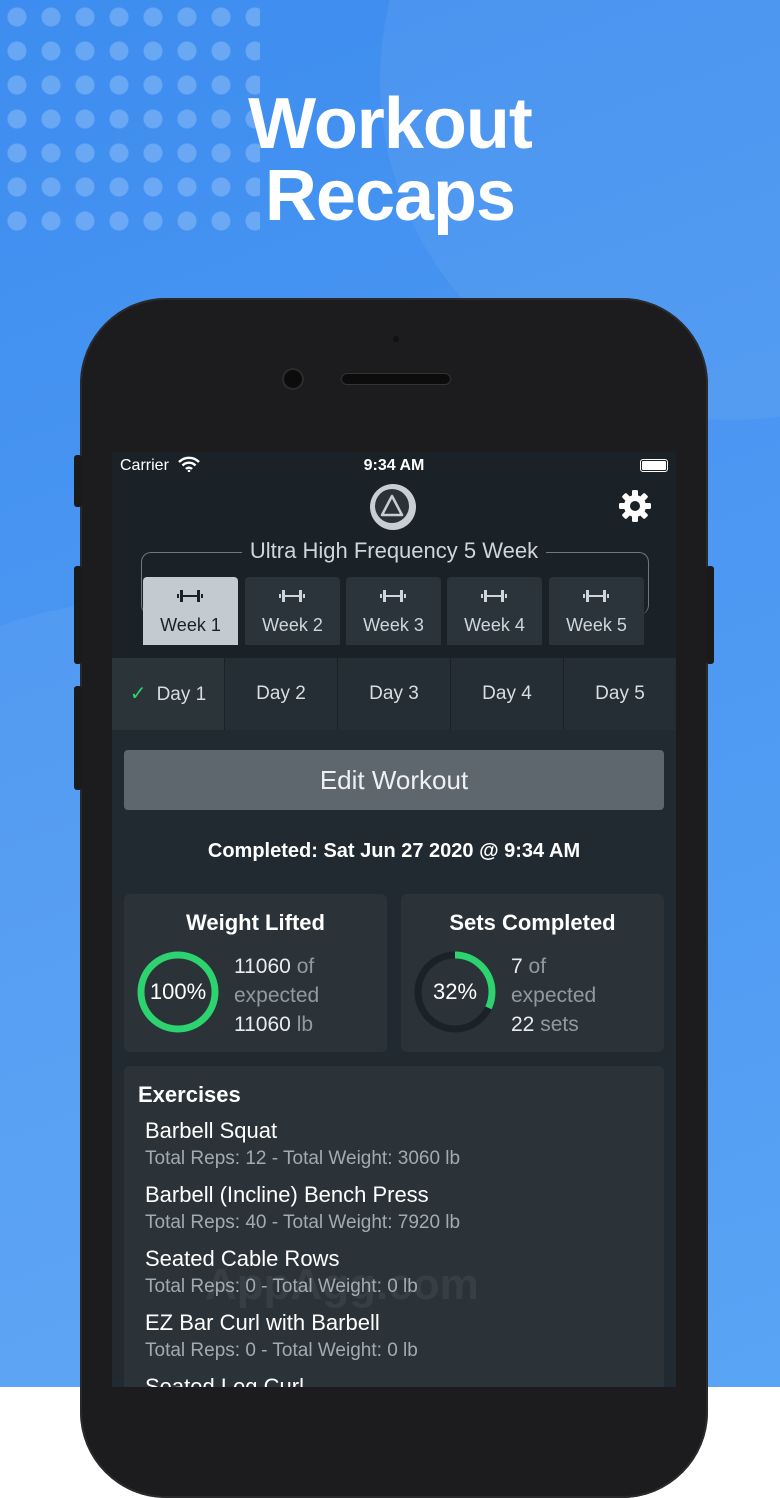 This screenshot has width=780, height=1498. I want to click on tab-day-3: Day 3, so click(394, 694).